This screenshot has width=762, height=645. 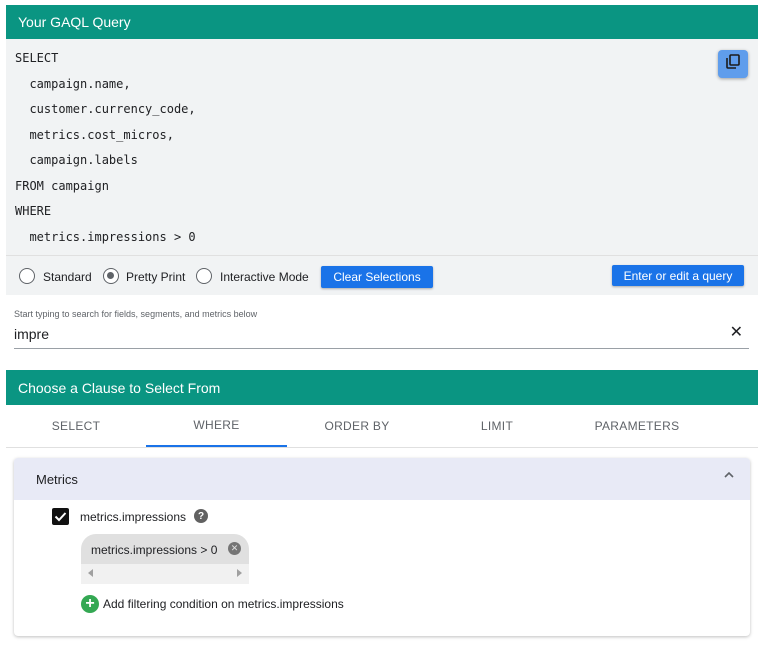 I want to click on radio-pretty-print, so click(x=111, y=276).